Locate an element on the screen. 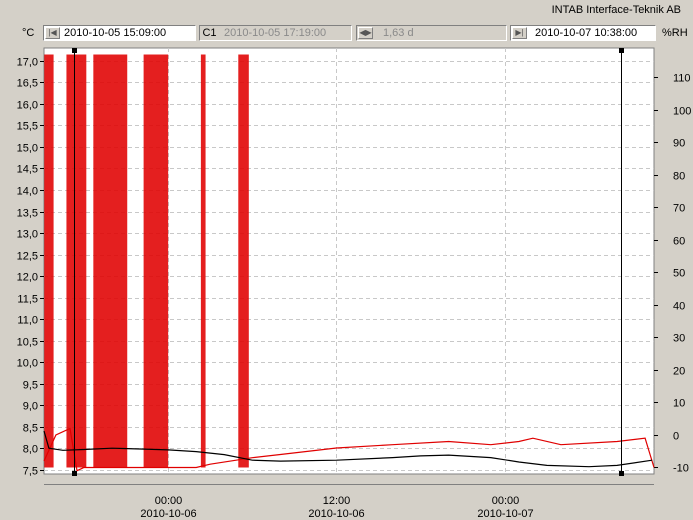 This screenshot has height=520, width=693. y-left-tick-label: 12,0 is located at coordinates (27, 278).